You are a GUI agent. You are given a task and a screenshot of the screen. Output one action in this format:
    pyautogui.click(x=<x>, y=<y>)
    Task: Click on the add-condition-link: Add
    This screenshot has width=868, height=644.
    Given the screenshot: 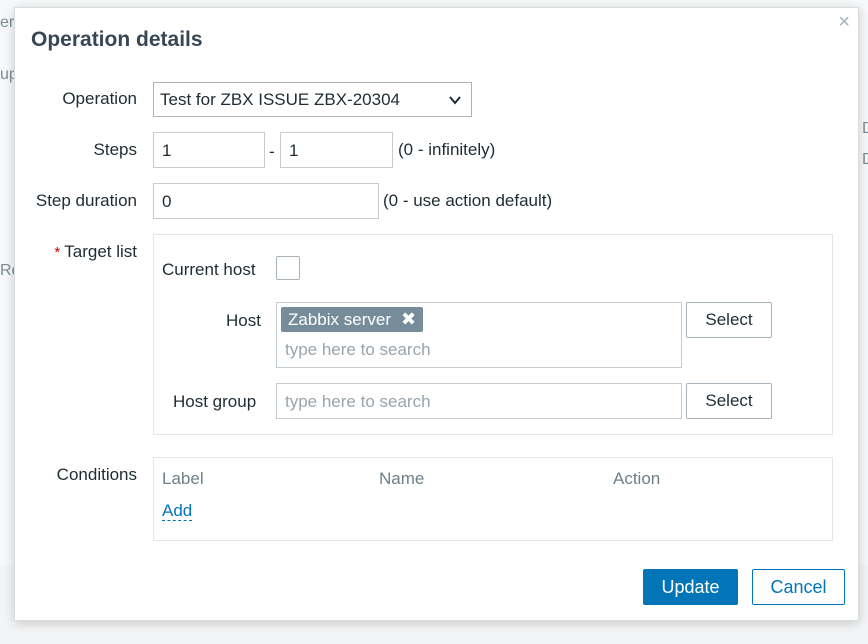 What is the action you would take?
    pyautogui.click(x=177, y=511)
    